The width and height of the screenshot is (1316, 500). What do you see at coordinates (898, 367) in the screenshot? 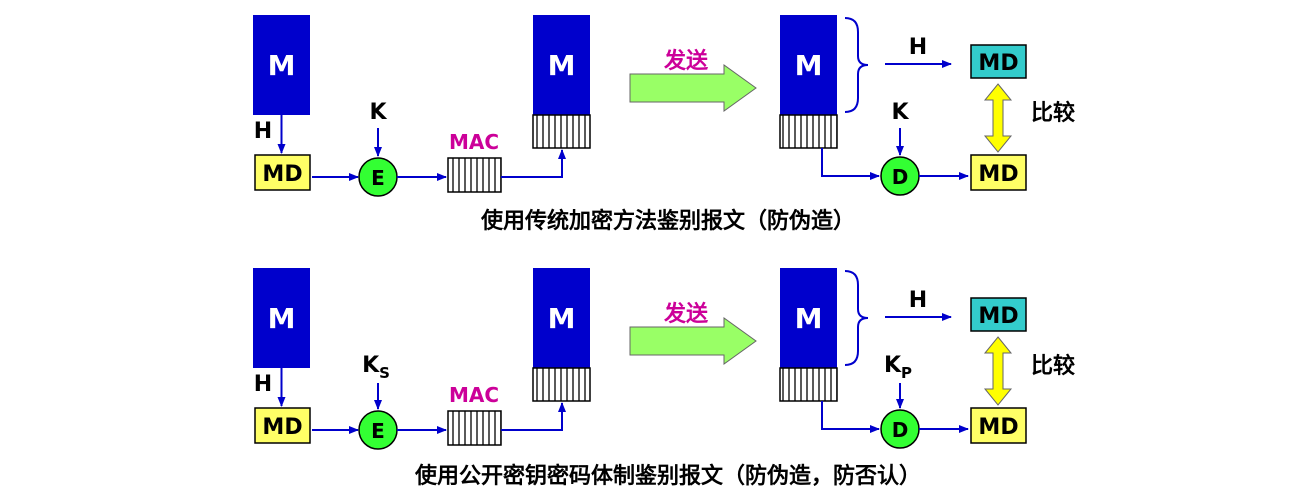
I see `decrypt-key-label: KP` at bounding box center [898, 367].